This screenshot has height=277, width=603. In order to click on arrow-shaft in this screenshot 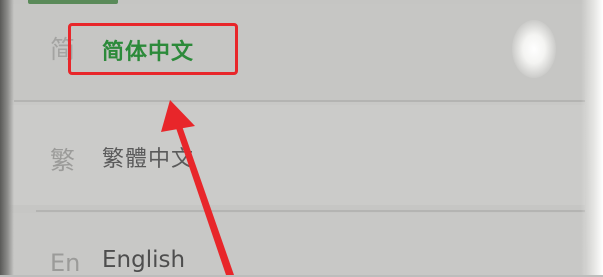, I will do `click(205, 200)`.